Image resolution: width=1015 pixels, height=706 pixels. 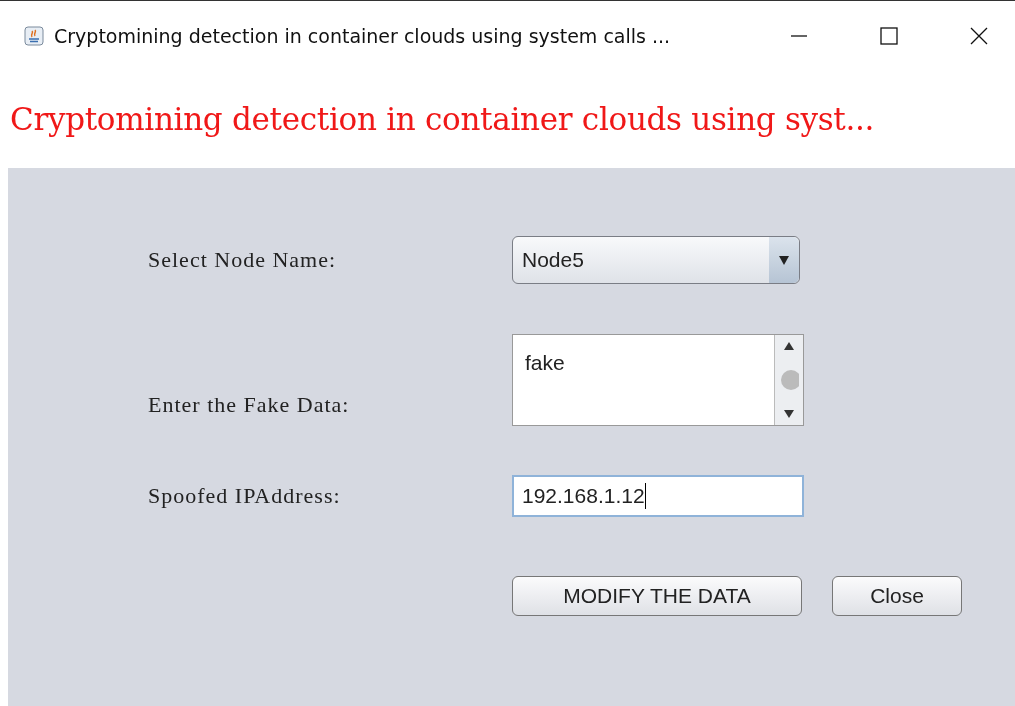 What do you see at coordinates (658, 380) in the screenshot?
I see `text-area: fake` at bounding box center [658, 380].